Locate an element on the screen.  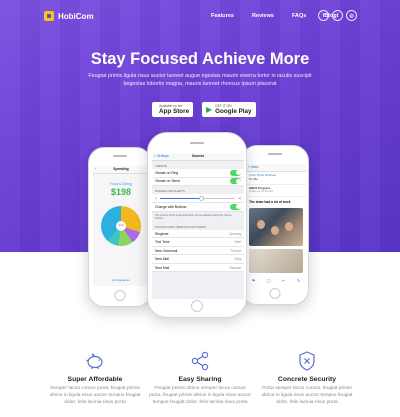
setting-row: Text Tone Note is located at coordinates (198, 242).